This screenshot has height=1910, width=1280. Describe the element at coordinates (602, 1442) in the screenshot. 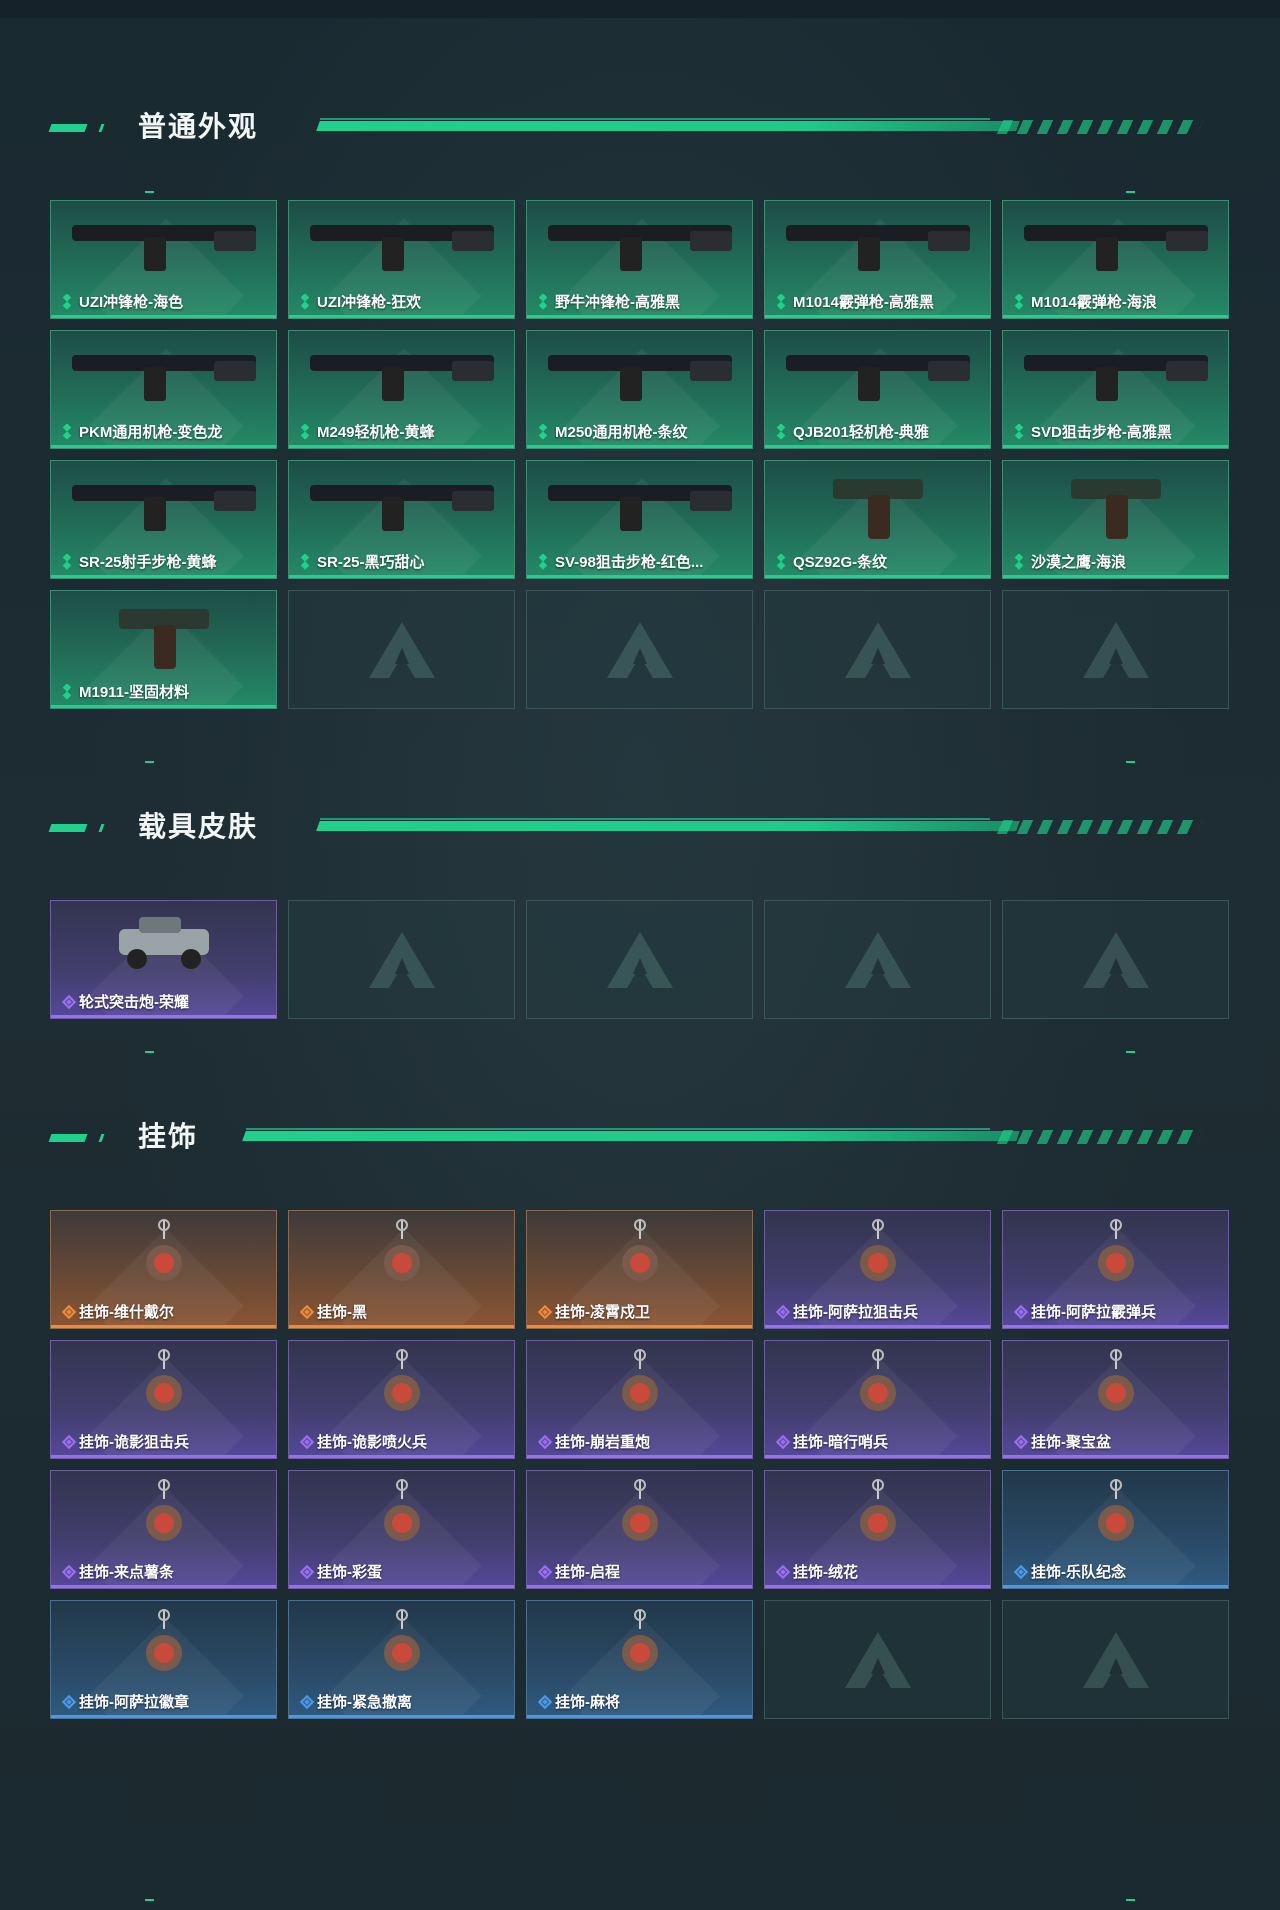

I see `item-name: 挂饰-崩岩重炮` at that location.